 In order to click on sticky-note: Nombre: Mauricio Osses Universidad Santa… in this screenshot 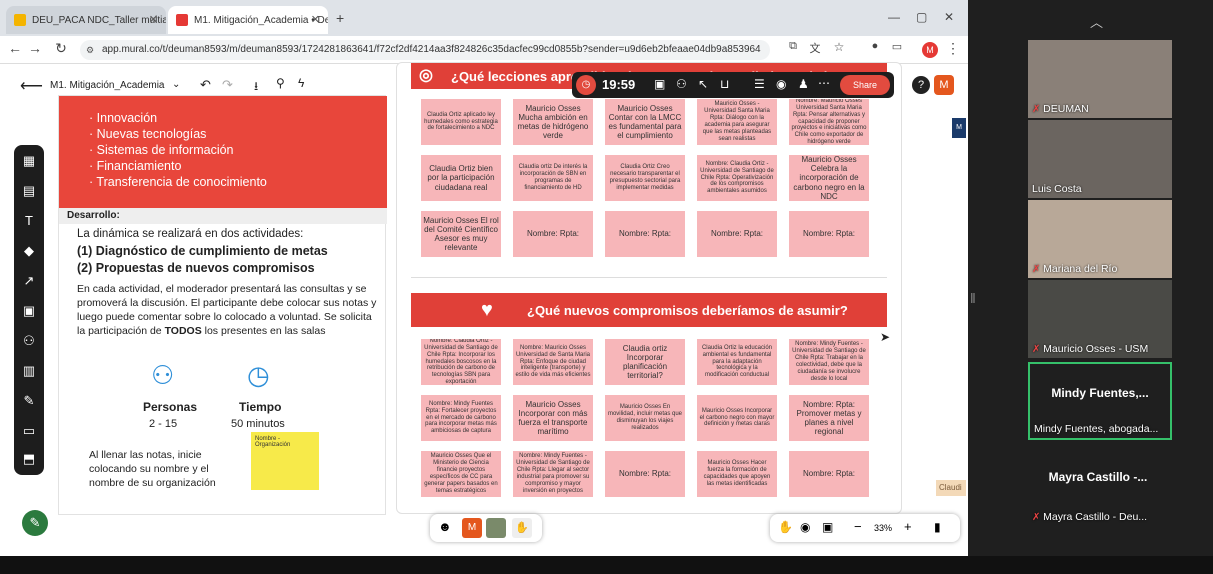, I will do `click(829, 122)`.